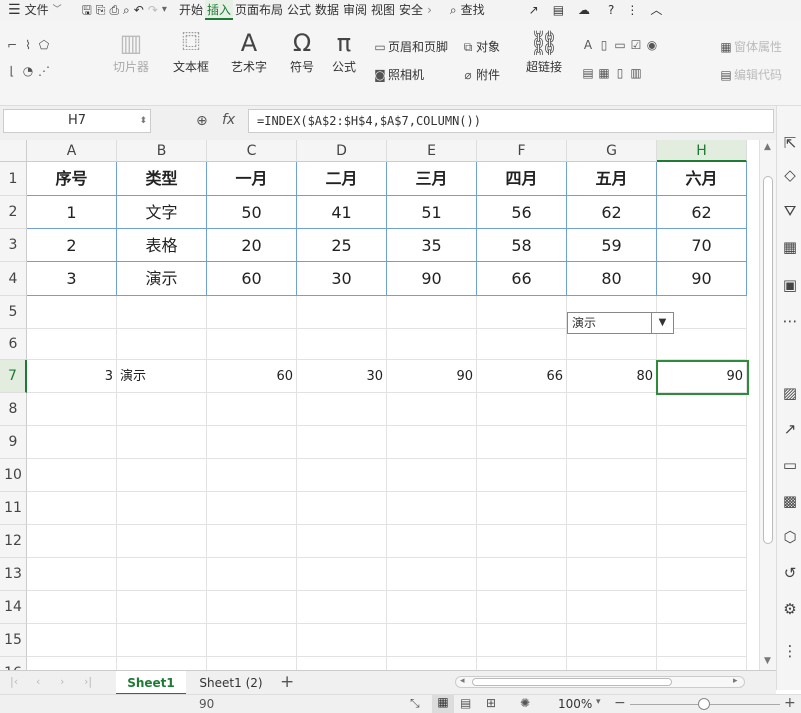 This screenshot has height=713, width=801. What do you see at coordinates (790, 247) in the screenshot?
I see `table-panel-icon: ▦` at bounding box center [790, 247].